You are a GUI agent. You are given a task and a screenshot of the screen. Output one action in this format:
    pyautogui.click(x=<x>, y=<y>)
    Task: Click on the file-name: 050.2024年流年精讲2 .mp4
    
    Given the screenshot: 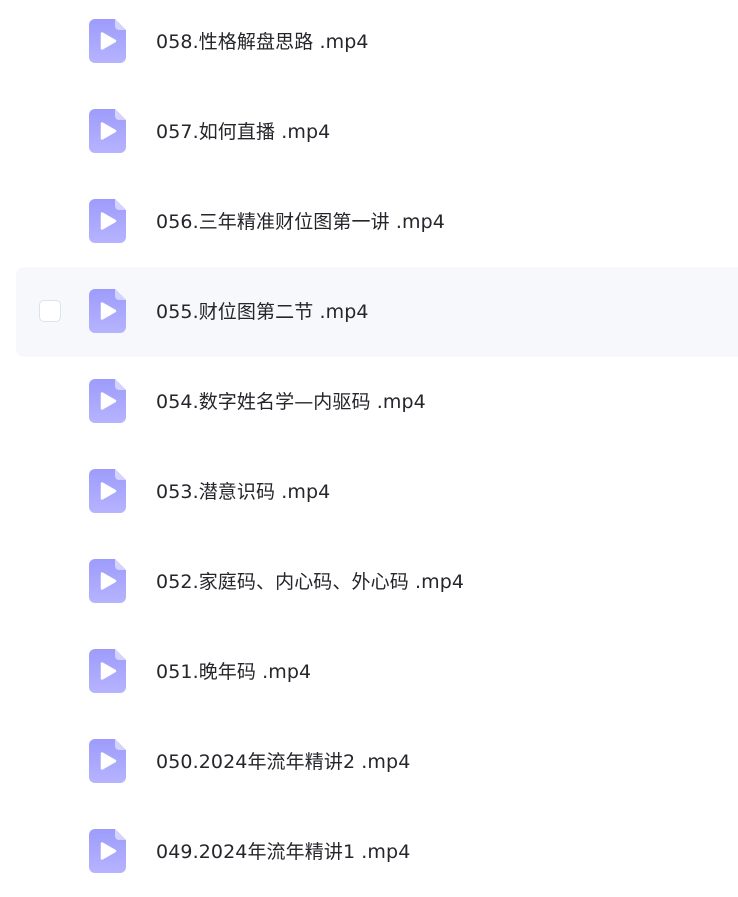 What is the action you would take?
    pyautogui.click(x=283, y=762)
    